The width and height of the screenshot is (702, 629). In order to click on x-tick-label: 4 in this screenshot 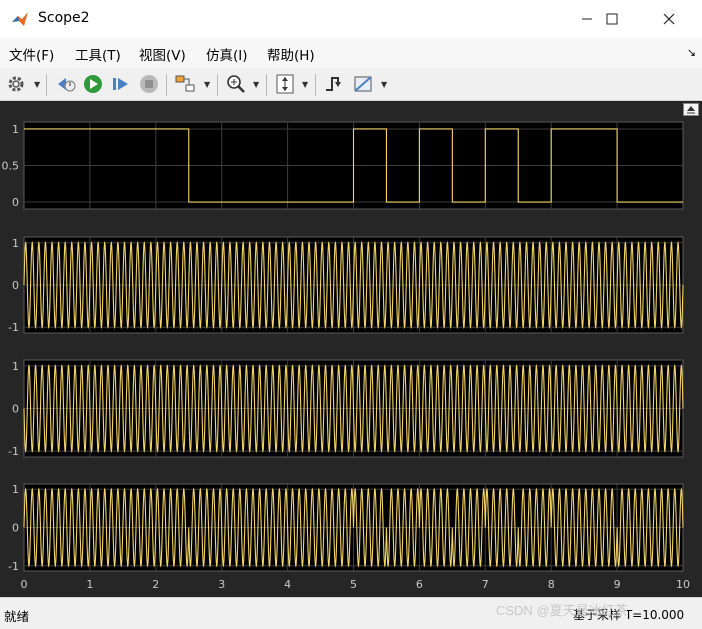, I will do `click(287, 584)`.